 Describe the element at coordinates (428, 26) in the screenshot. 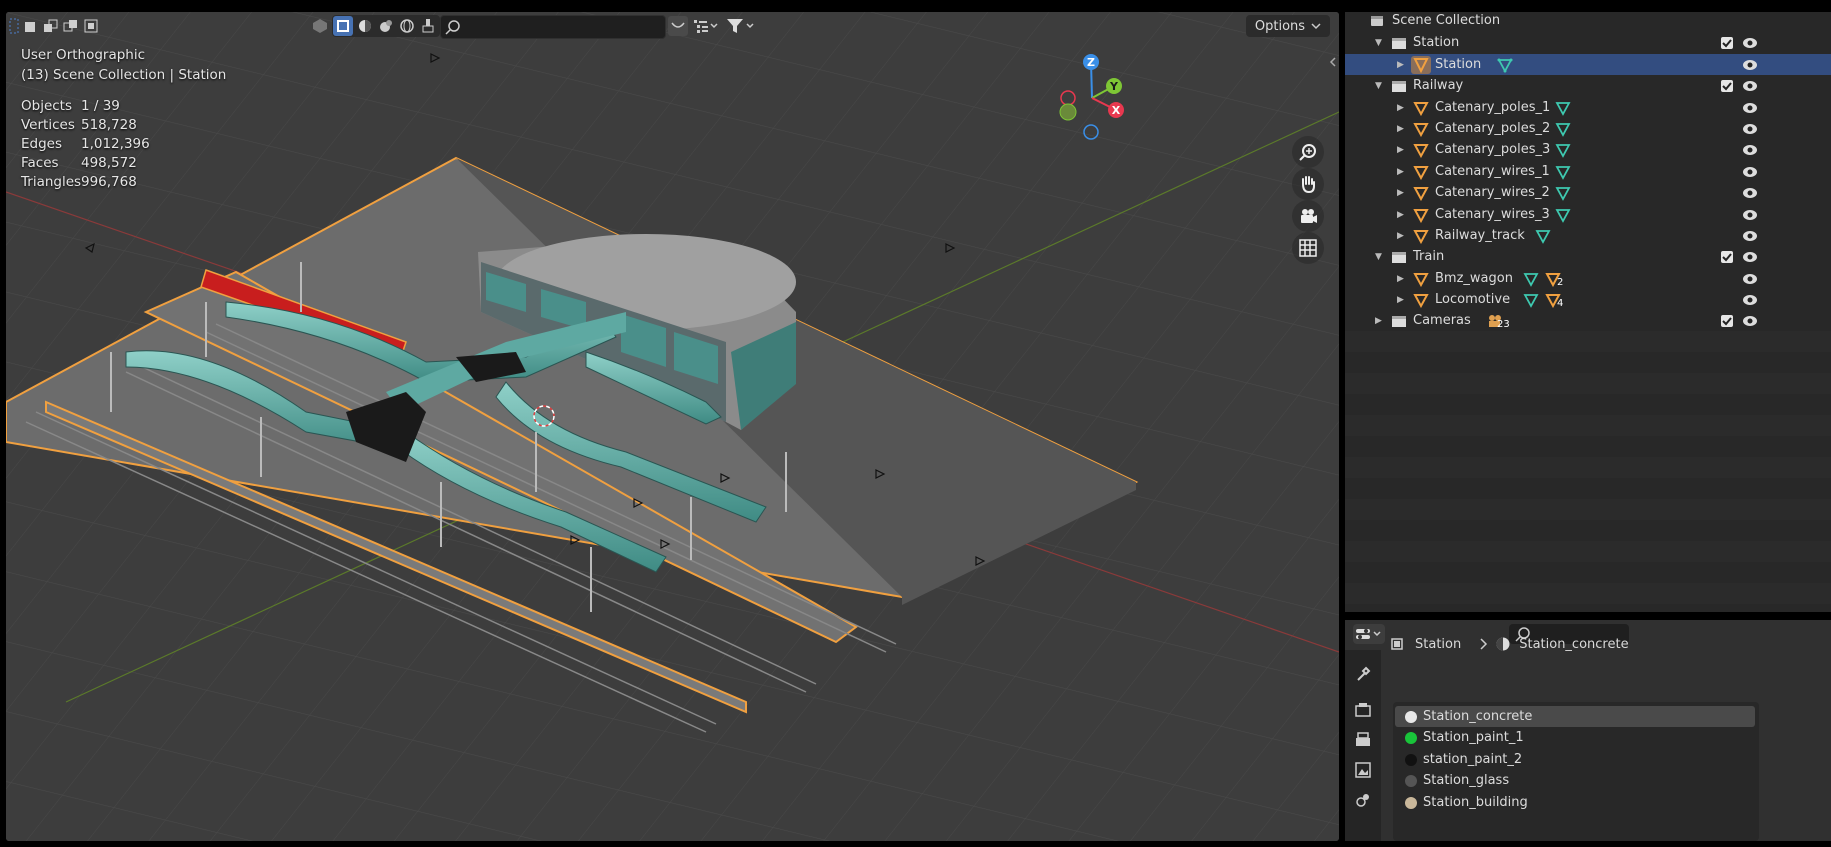

I see `brush-icon` at that location.